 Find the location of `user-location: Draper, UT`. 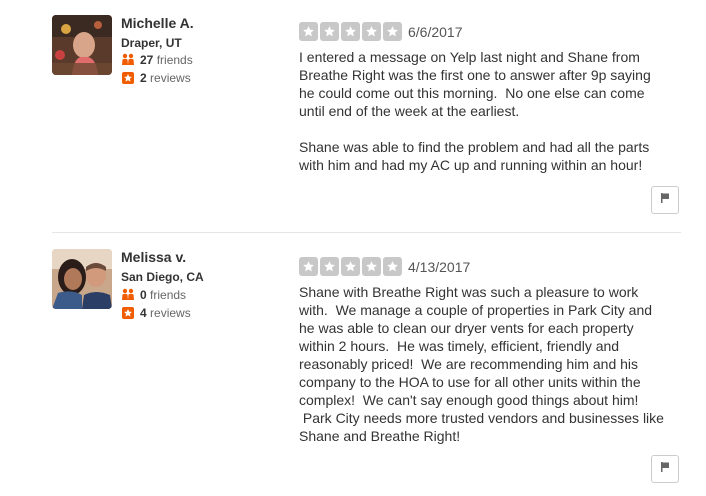

user-location: Draper, UT is located at coordinates (151, 43).